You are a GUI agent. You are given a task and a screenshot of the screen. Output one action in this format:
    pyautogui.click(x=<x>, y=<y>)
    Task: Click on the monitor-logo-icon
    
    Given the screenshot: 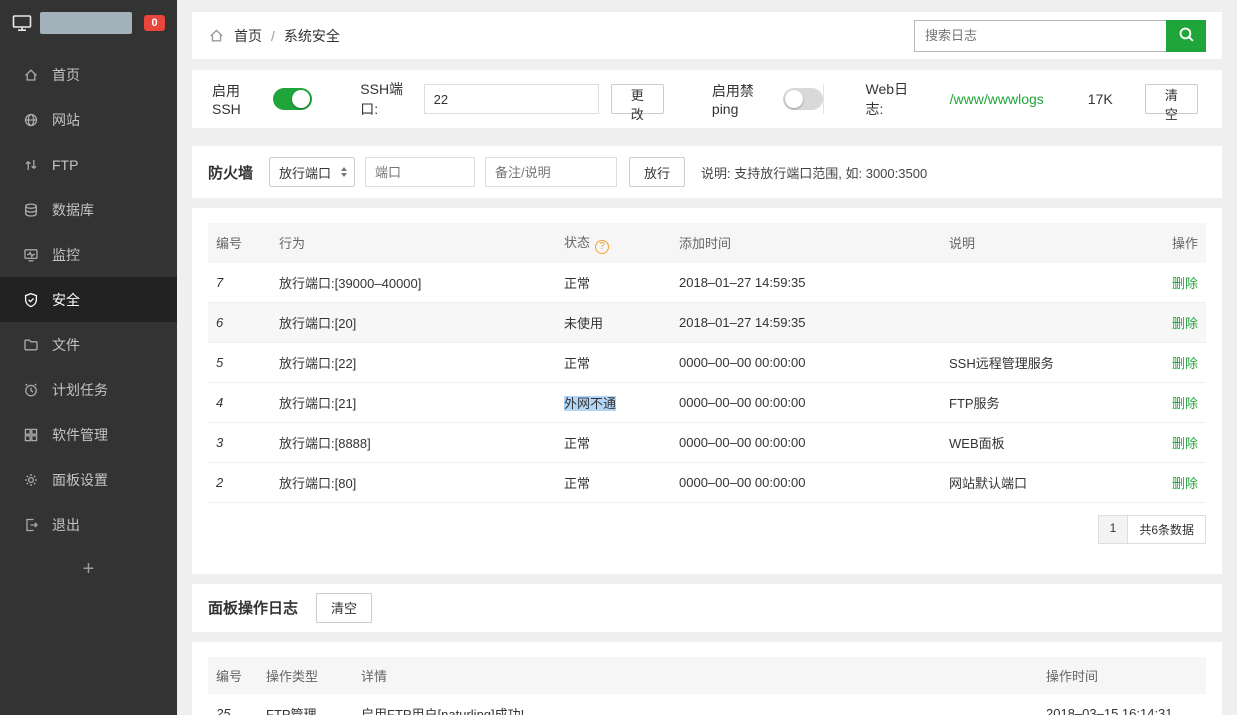 What is the action you would take?
    pyautogui.click(x=22, y=23)
    